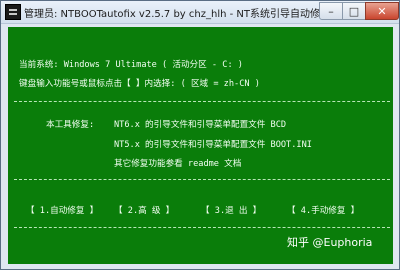 The width and height of the screenshot is (400, 270). What do you see at coordinates (323, 210) in the screenshot?
I see `manual-repair-option: 【 4.手动修复 】` at bounding box center [323, 210].